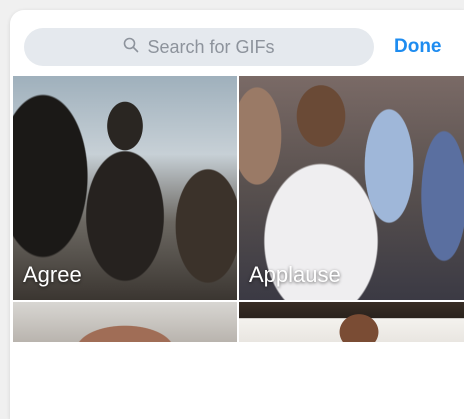  I want to click on search-placeholder: Search for GIFs, so click(211, 46).